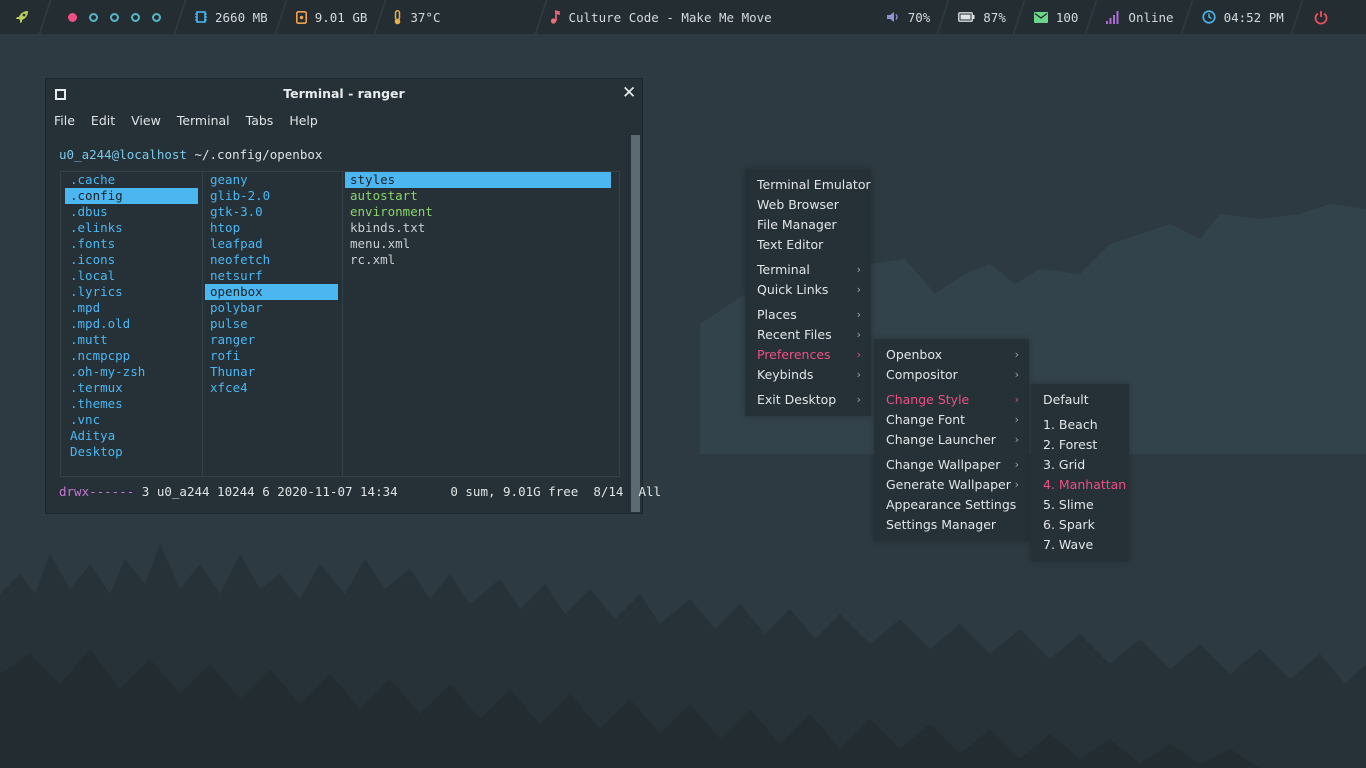 This screenshot has width=1366, height=768. What do you see at coordinates (705, 17) in the screenshot?
I see `now-playing-module: Culture Code - Make Me Move` at bounding box center [705, 17].